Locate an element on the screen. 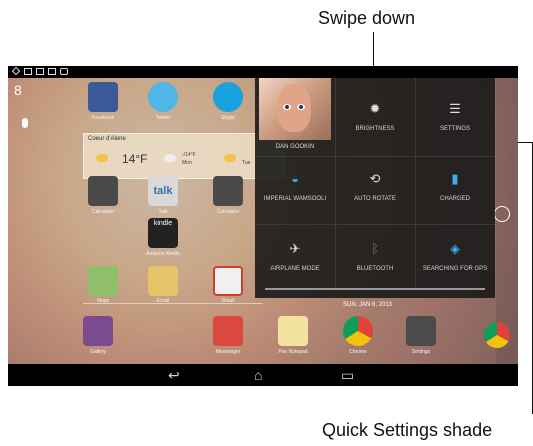 The height and width of the screenshot is (446, 533). app-label-messenger: Messenger is located at coordinates (228, 352).